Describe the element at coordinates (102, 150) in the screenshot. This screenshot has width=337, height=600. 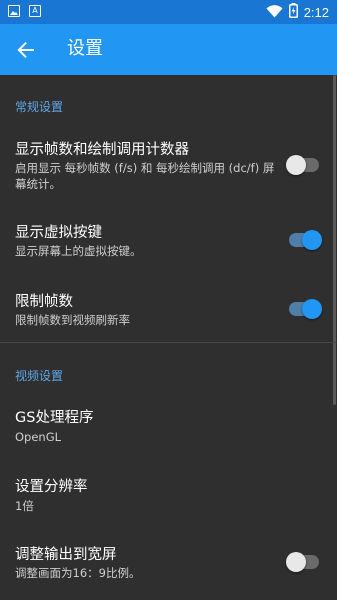
I see `pref-title: 显示帧数和绘制调用计数器` at that location.